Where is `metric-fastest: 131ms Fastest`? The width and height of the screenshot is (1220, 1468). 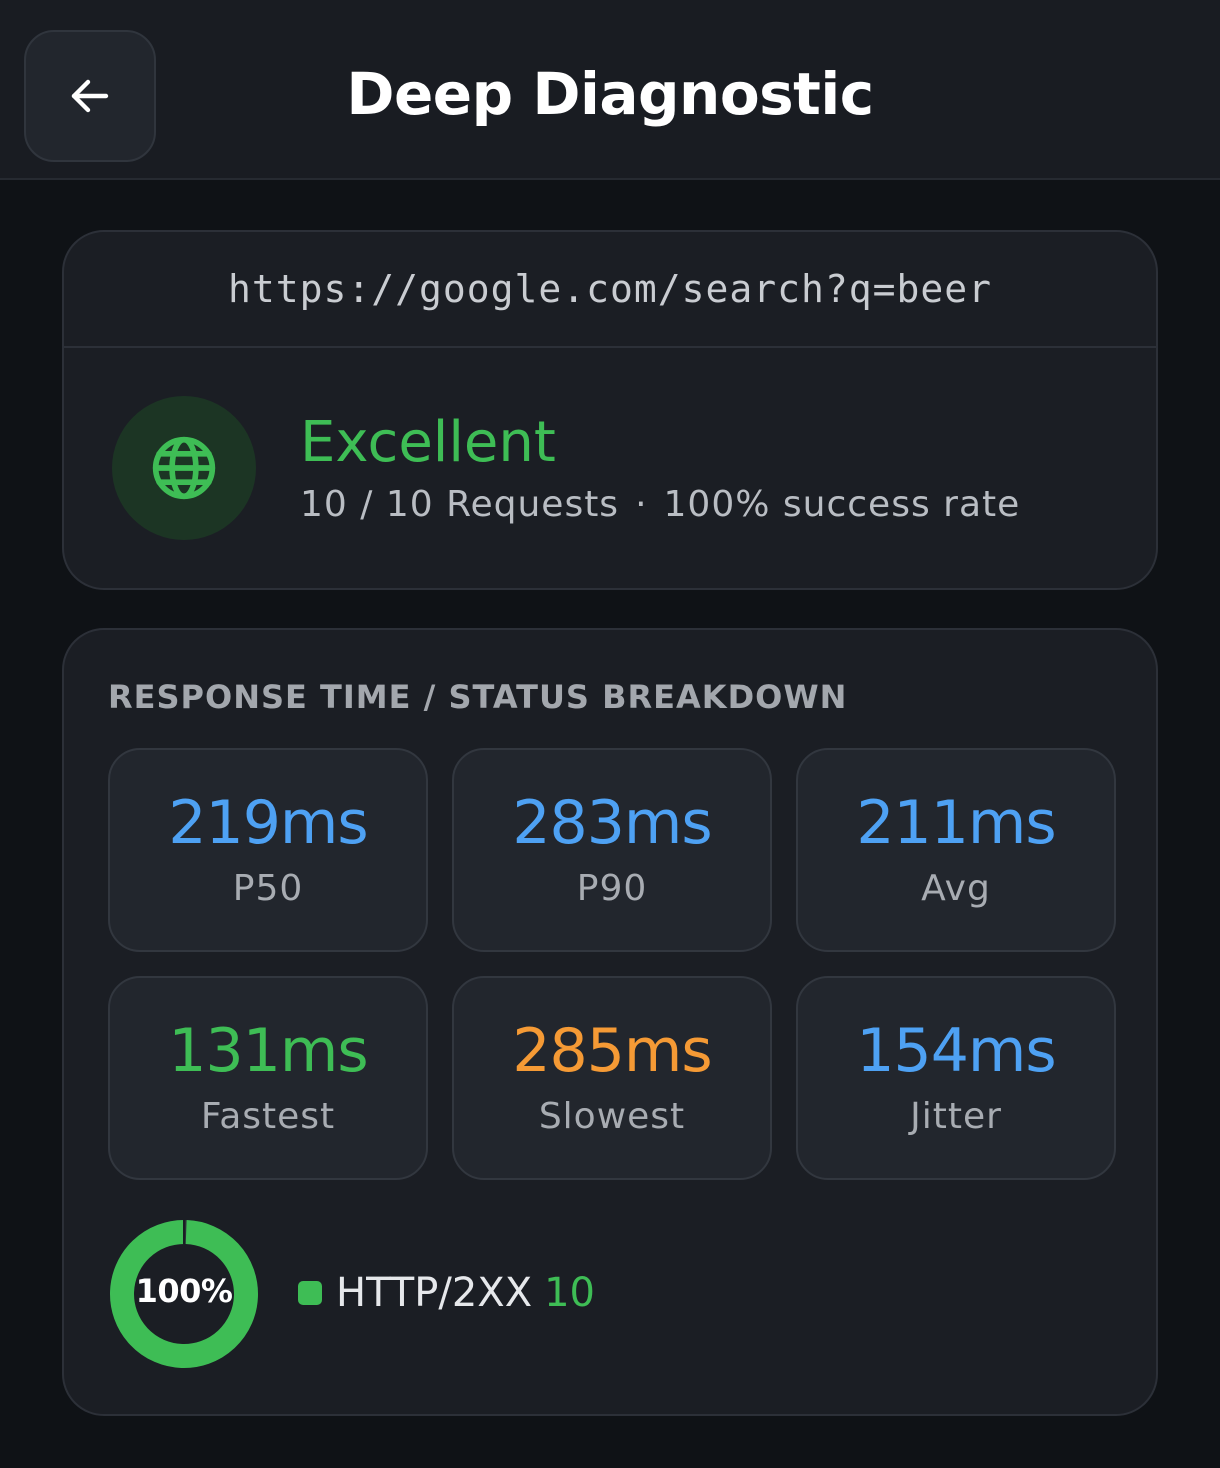 metric-fastest: 131ms Fastest is located at coordinates (268, 1078).